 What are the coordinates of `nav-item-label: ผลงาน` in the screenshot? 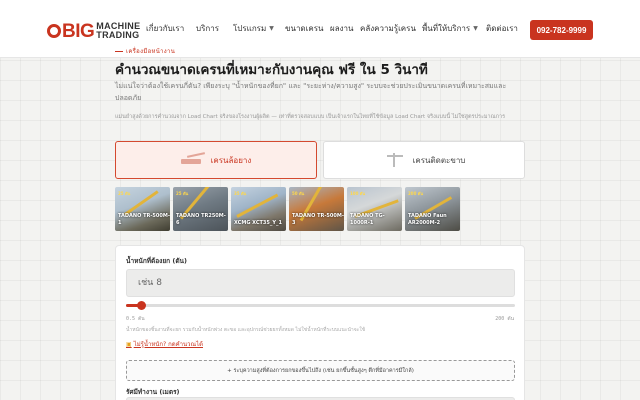 It's located at (342, 28).